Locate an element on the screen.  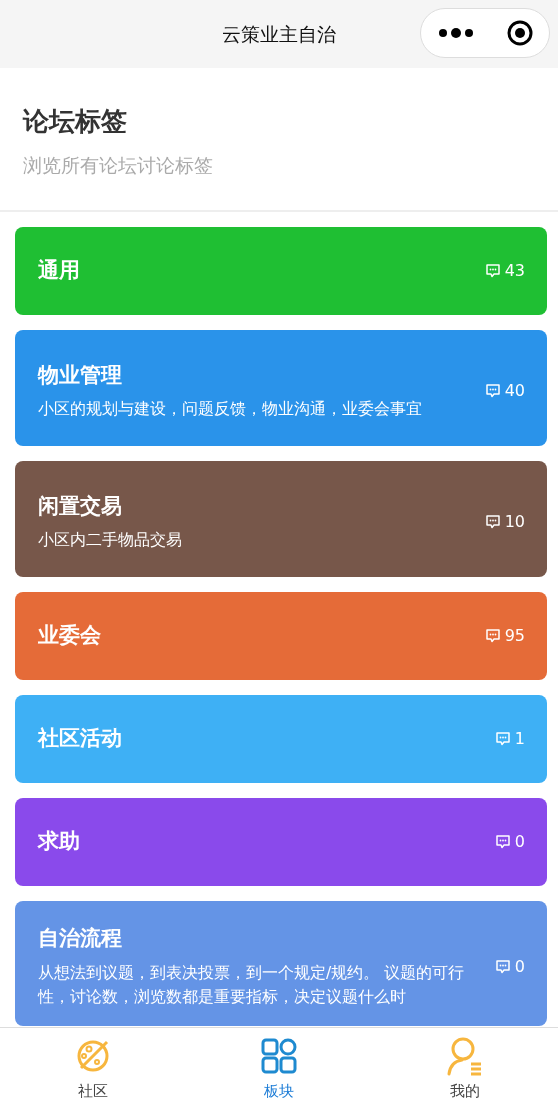
tag-description: 小区的规划与建设，问题反馈，物业沟通，业委会事宜 is located at coordinates (230, 410).